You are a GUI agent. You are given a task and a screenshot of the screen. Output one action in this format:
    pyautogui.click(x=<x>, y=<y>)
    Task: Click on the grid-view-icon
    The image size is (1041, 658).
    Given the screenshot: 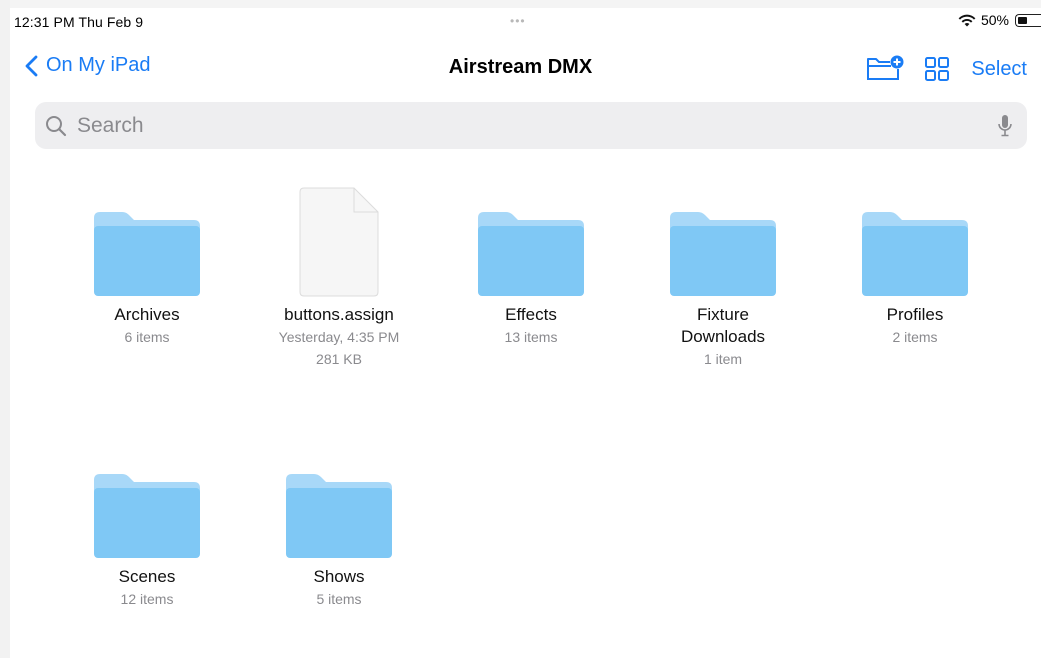 What is the action you would take?
    pyautogui.click(x=937, y=69)
    